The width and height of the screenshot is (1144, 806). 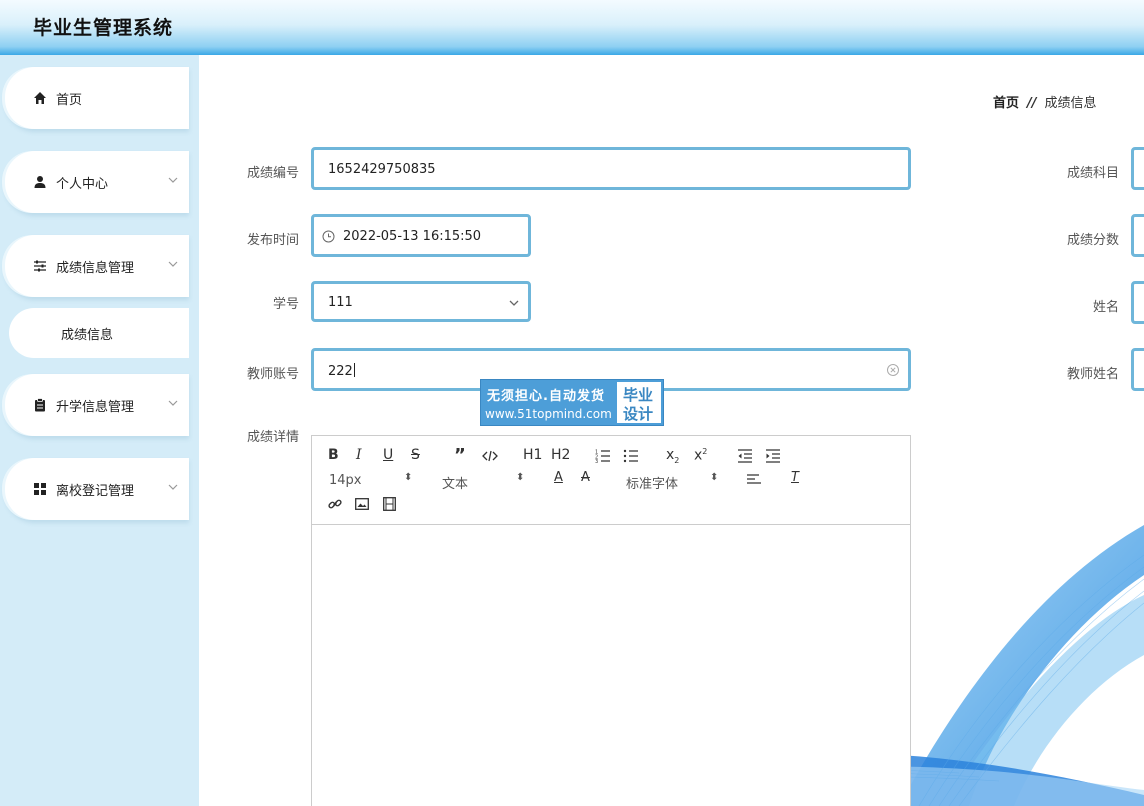 I want to click on link-icon, so click(x=335, y=504).